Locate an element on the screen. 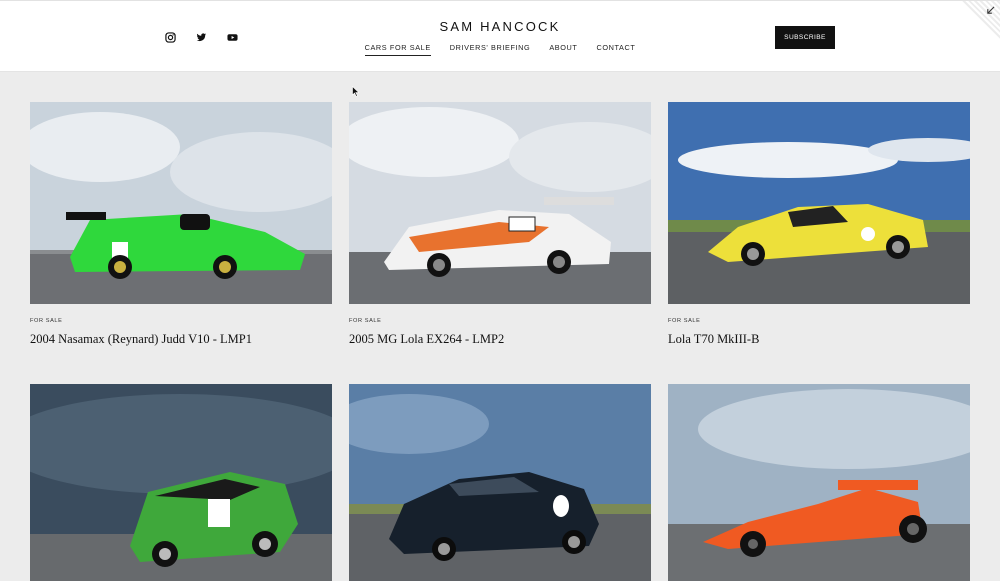 The image size is (1000, 581). subscribe-button: SUBSCRIBE is located at coordinates (805, 37).